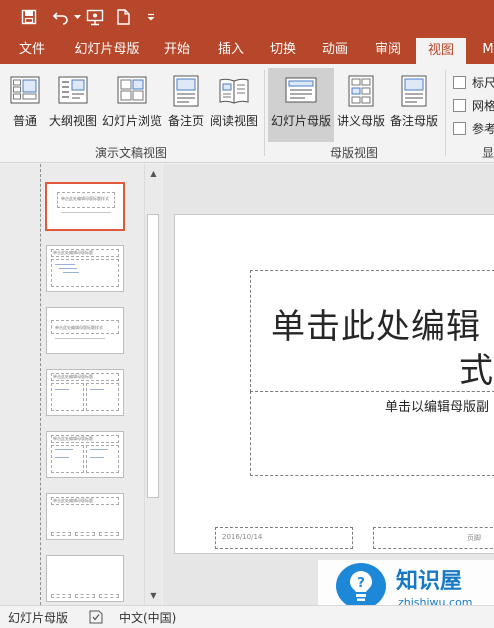  What do you see at coordinates (231, 50) in the screenshot?
I see `tab-insert: 插入` at bounding box center [231, 50].